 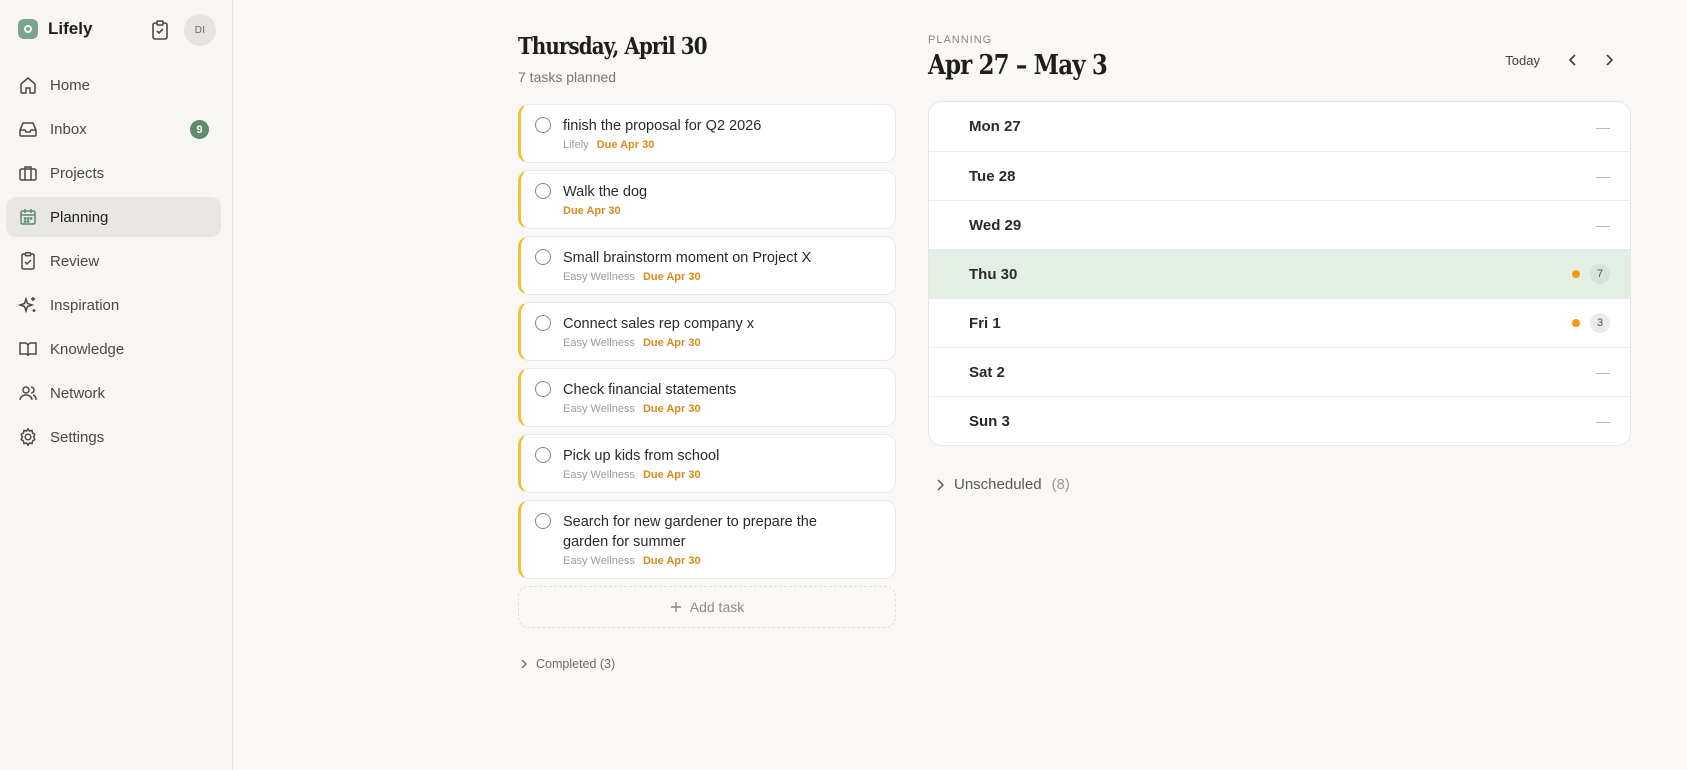 I want to click on sidebar-item-label: Settings, so click(x=77, y=437).